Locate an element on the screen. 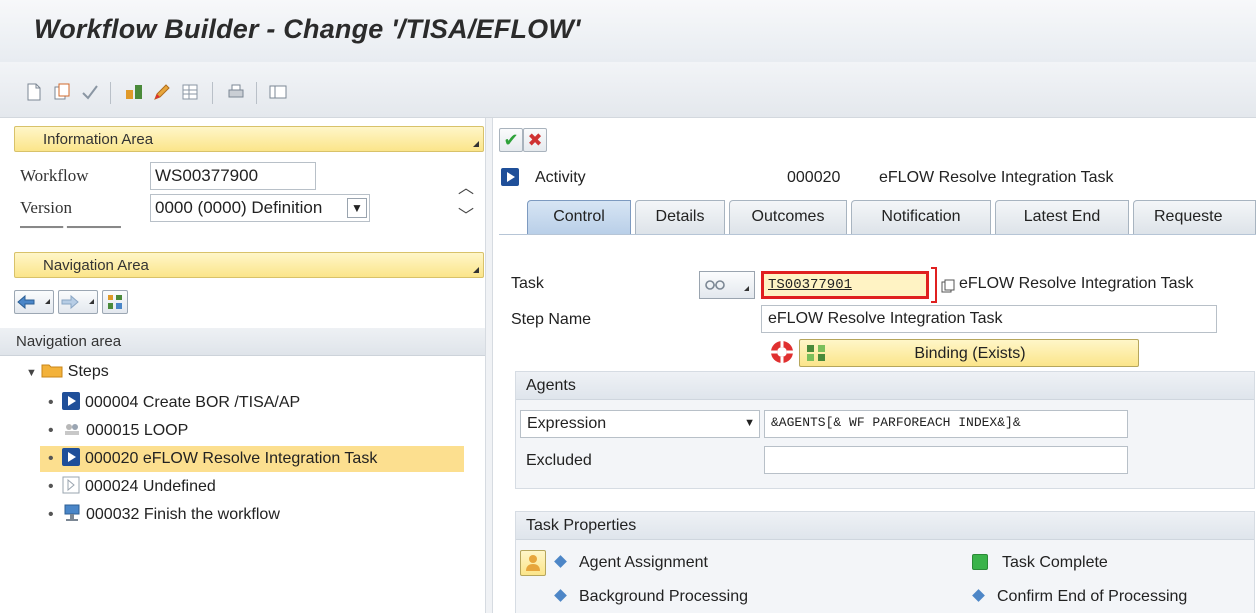  excluded-label: Excluded is located at coordinates (559, 460).